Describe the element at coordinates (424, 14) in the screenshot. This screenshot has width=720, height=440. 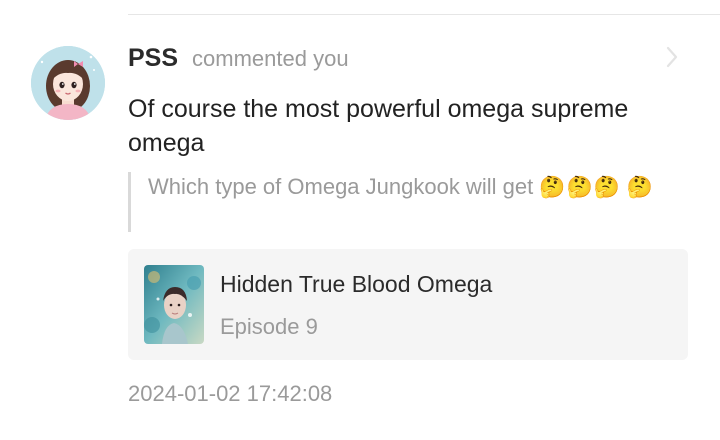
I see `divider` at that location.